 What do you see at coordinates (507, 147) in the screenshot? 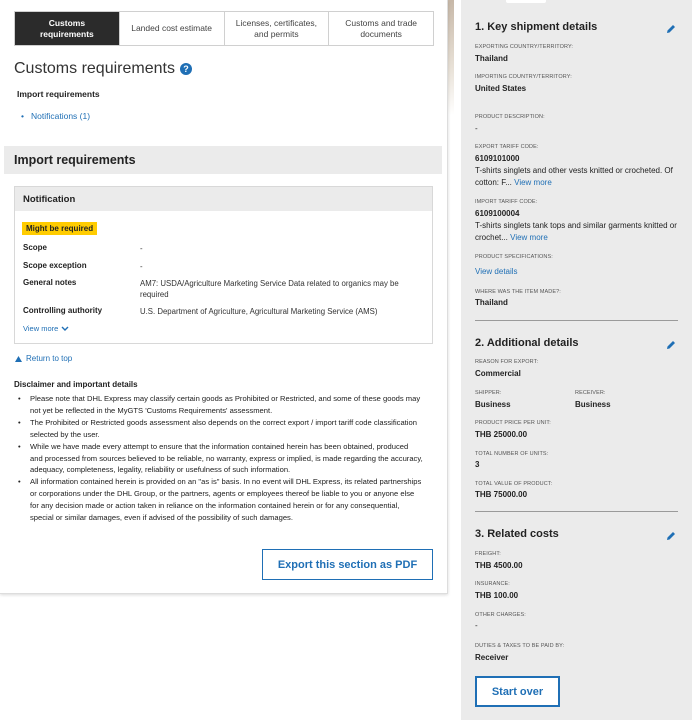
I see `export-tariff-label: EXPORT TARIFF CODE:` at bounding box center [507, 147].